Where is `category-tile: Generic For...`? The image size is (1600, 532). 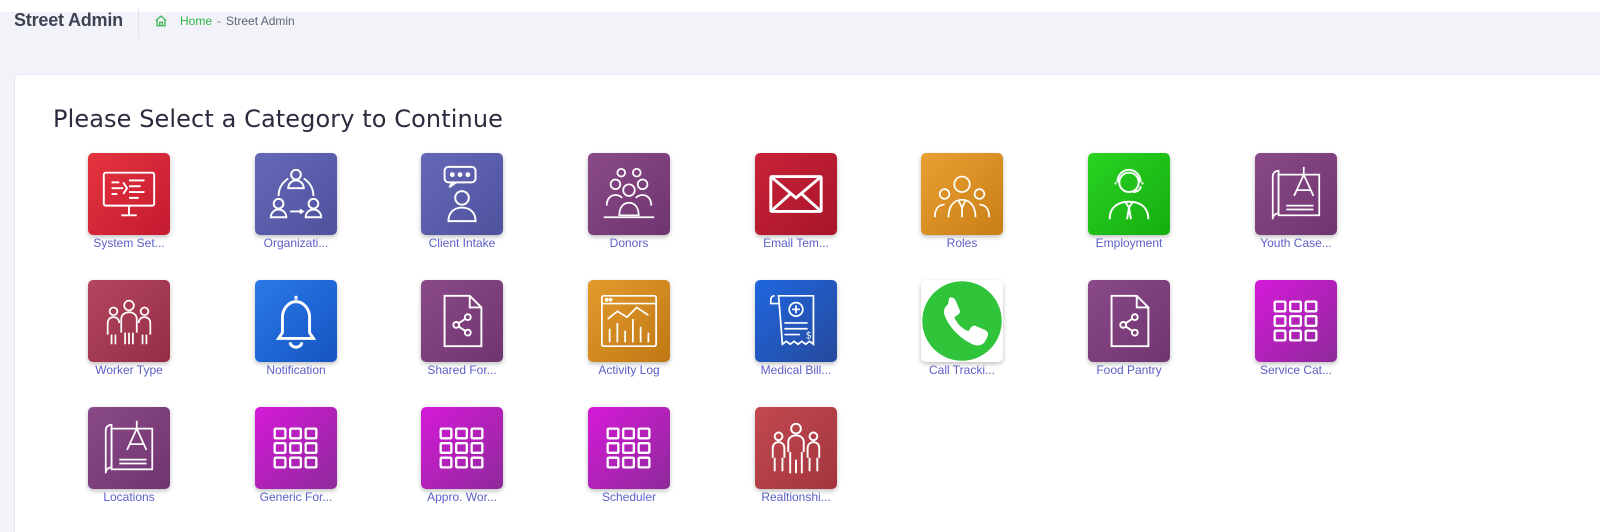
category-tile: Generic For... is located at coordinates (296, 455).